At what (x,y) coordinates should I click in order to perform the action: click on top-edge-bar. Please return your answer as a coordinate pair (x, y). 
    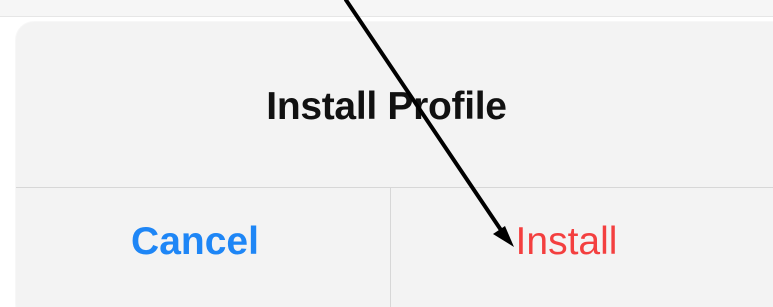
    Looking at the image, I should click on (386, 8).